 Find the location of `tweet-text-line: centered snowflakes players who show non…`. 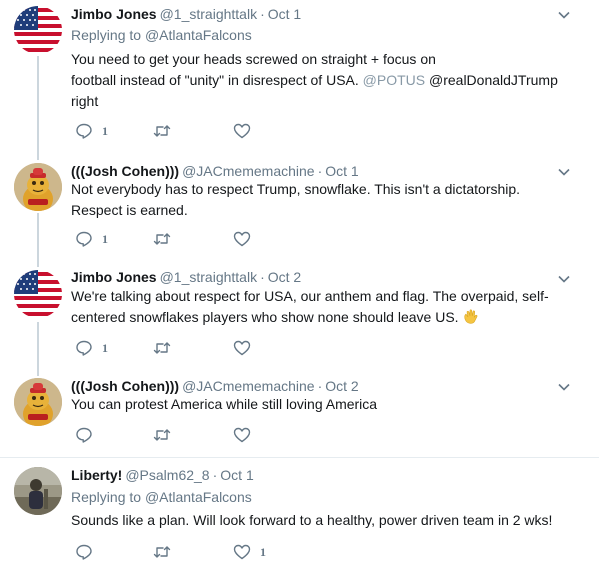

tweet-text-line: centered snowflakes players who show non… is located at coordinates (321, 317).